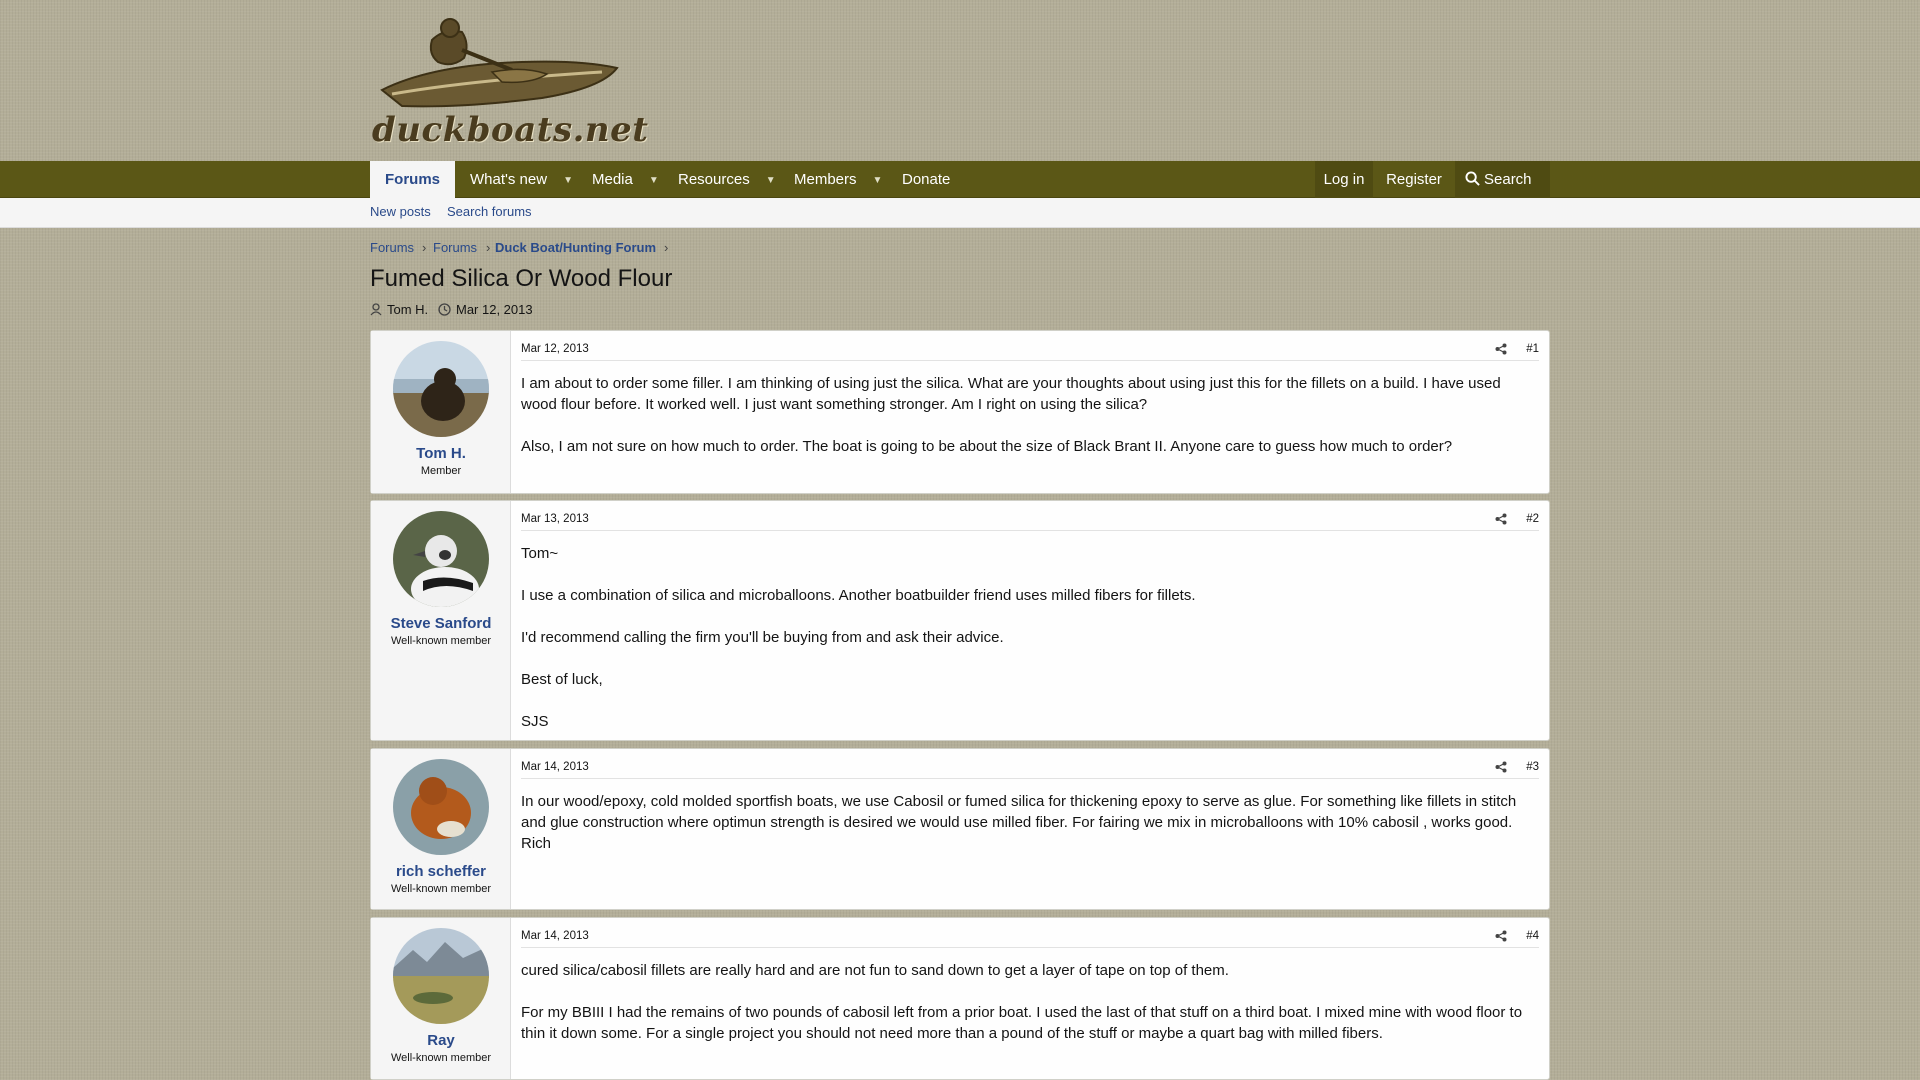 Image resolution: width=1920 pixels, height=1080 pixels. What do you see at coordinates (1532, 767) in the screenshot?
I see `post-number: #3` at bounding box center [1532, 767].